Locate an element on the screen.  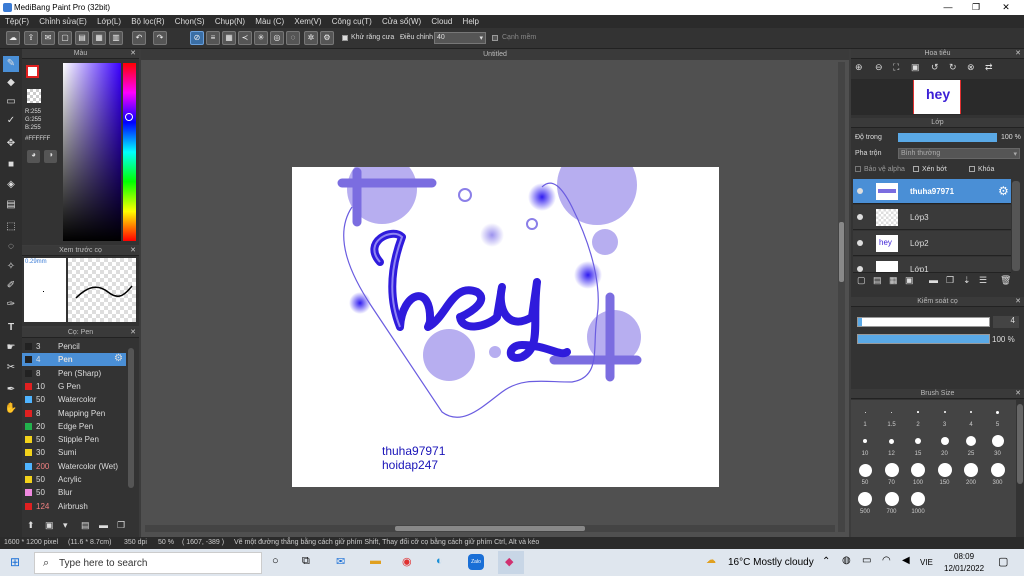
select-pen-tool-icon: ✐ is located at coordinates (11, 286).